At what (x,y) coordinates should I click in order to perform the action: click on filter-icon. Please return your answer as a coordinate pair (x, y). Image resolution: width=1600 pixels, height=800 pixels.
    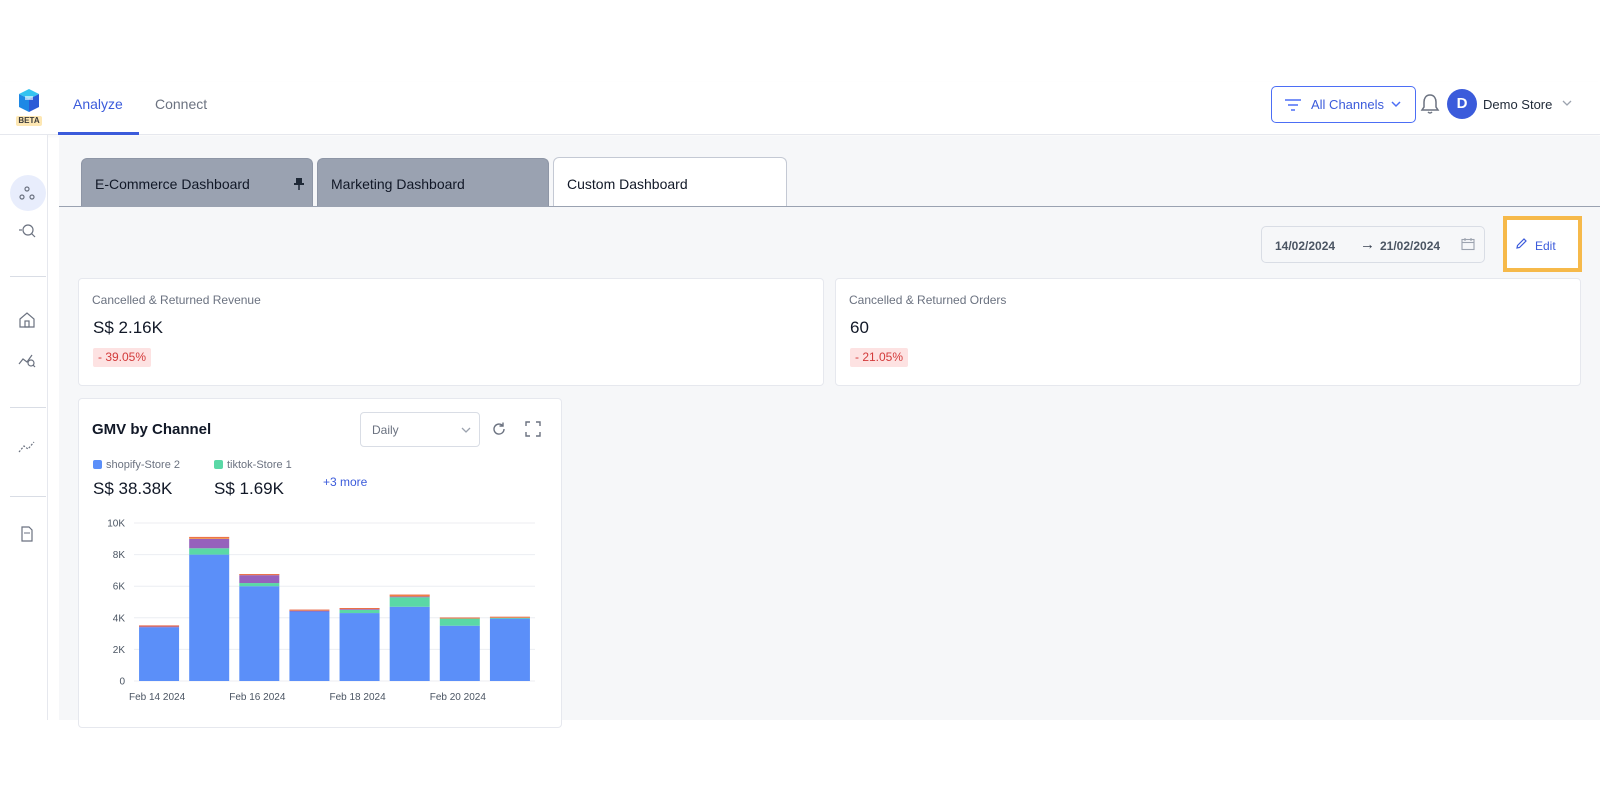
    Looking at the image, I should click on (1293, 105).